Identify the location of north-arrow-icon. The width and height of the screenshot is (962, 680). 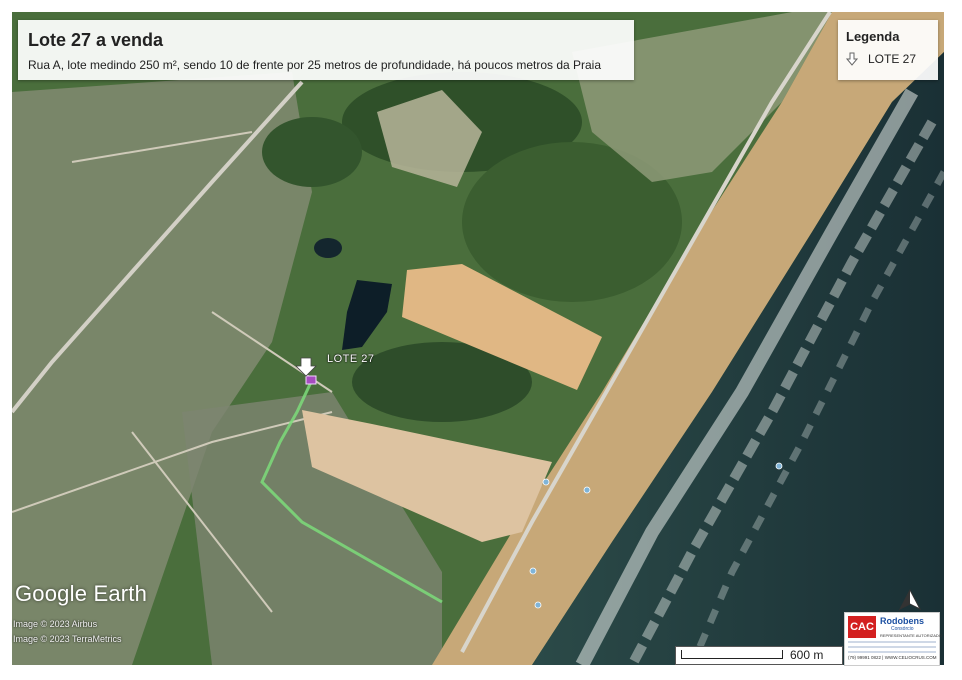
(910, 600).